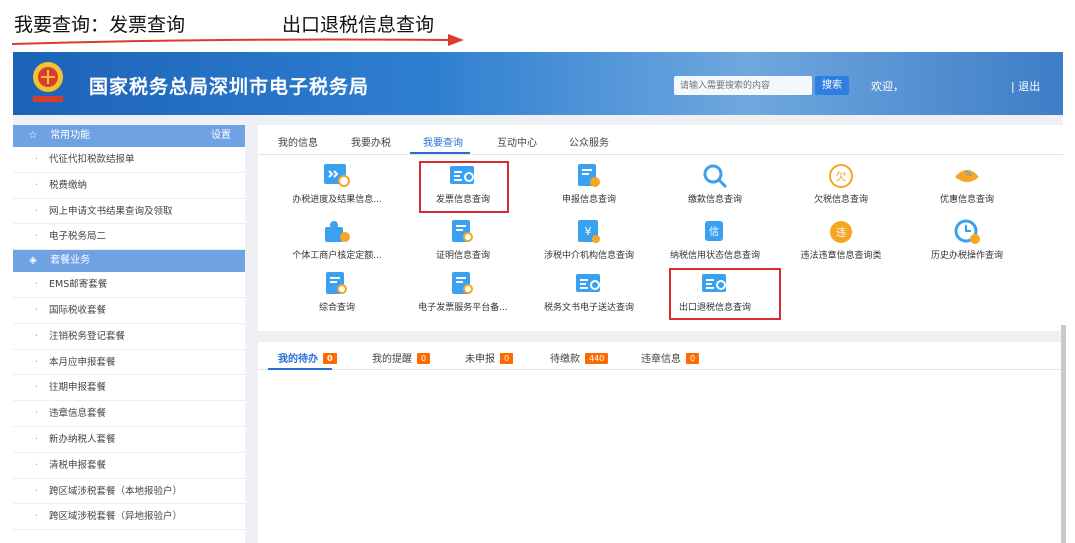 The height and width of the screenshot is (543, 1075). What do you see at coordinates (129, 337) in the screenshot?
I see `sidebar-item: · 注销税务登记套餐` at bounding box center [129, 337].